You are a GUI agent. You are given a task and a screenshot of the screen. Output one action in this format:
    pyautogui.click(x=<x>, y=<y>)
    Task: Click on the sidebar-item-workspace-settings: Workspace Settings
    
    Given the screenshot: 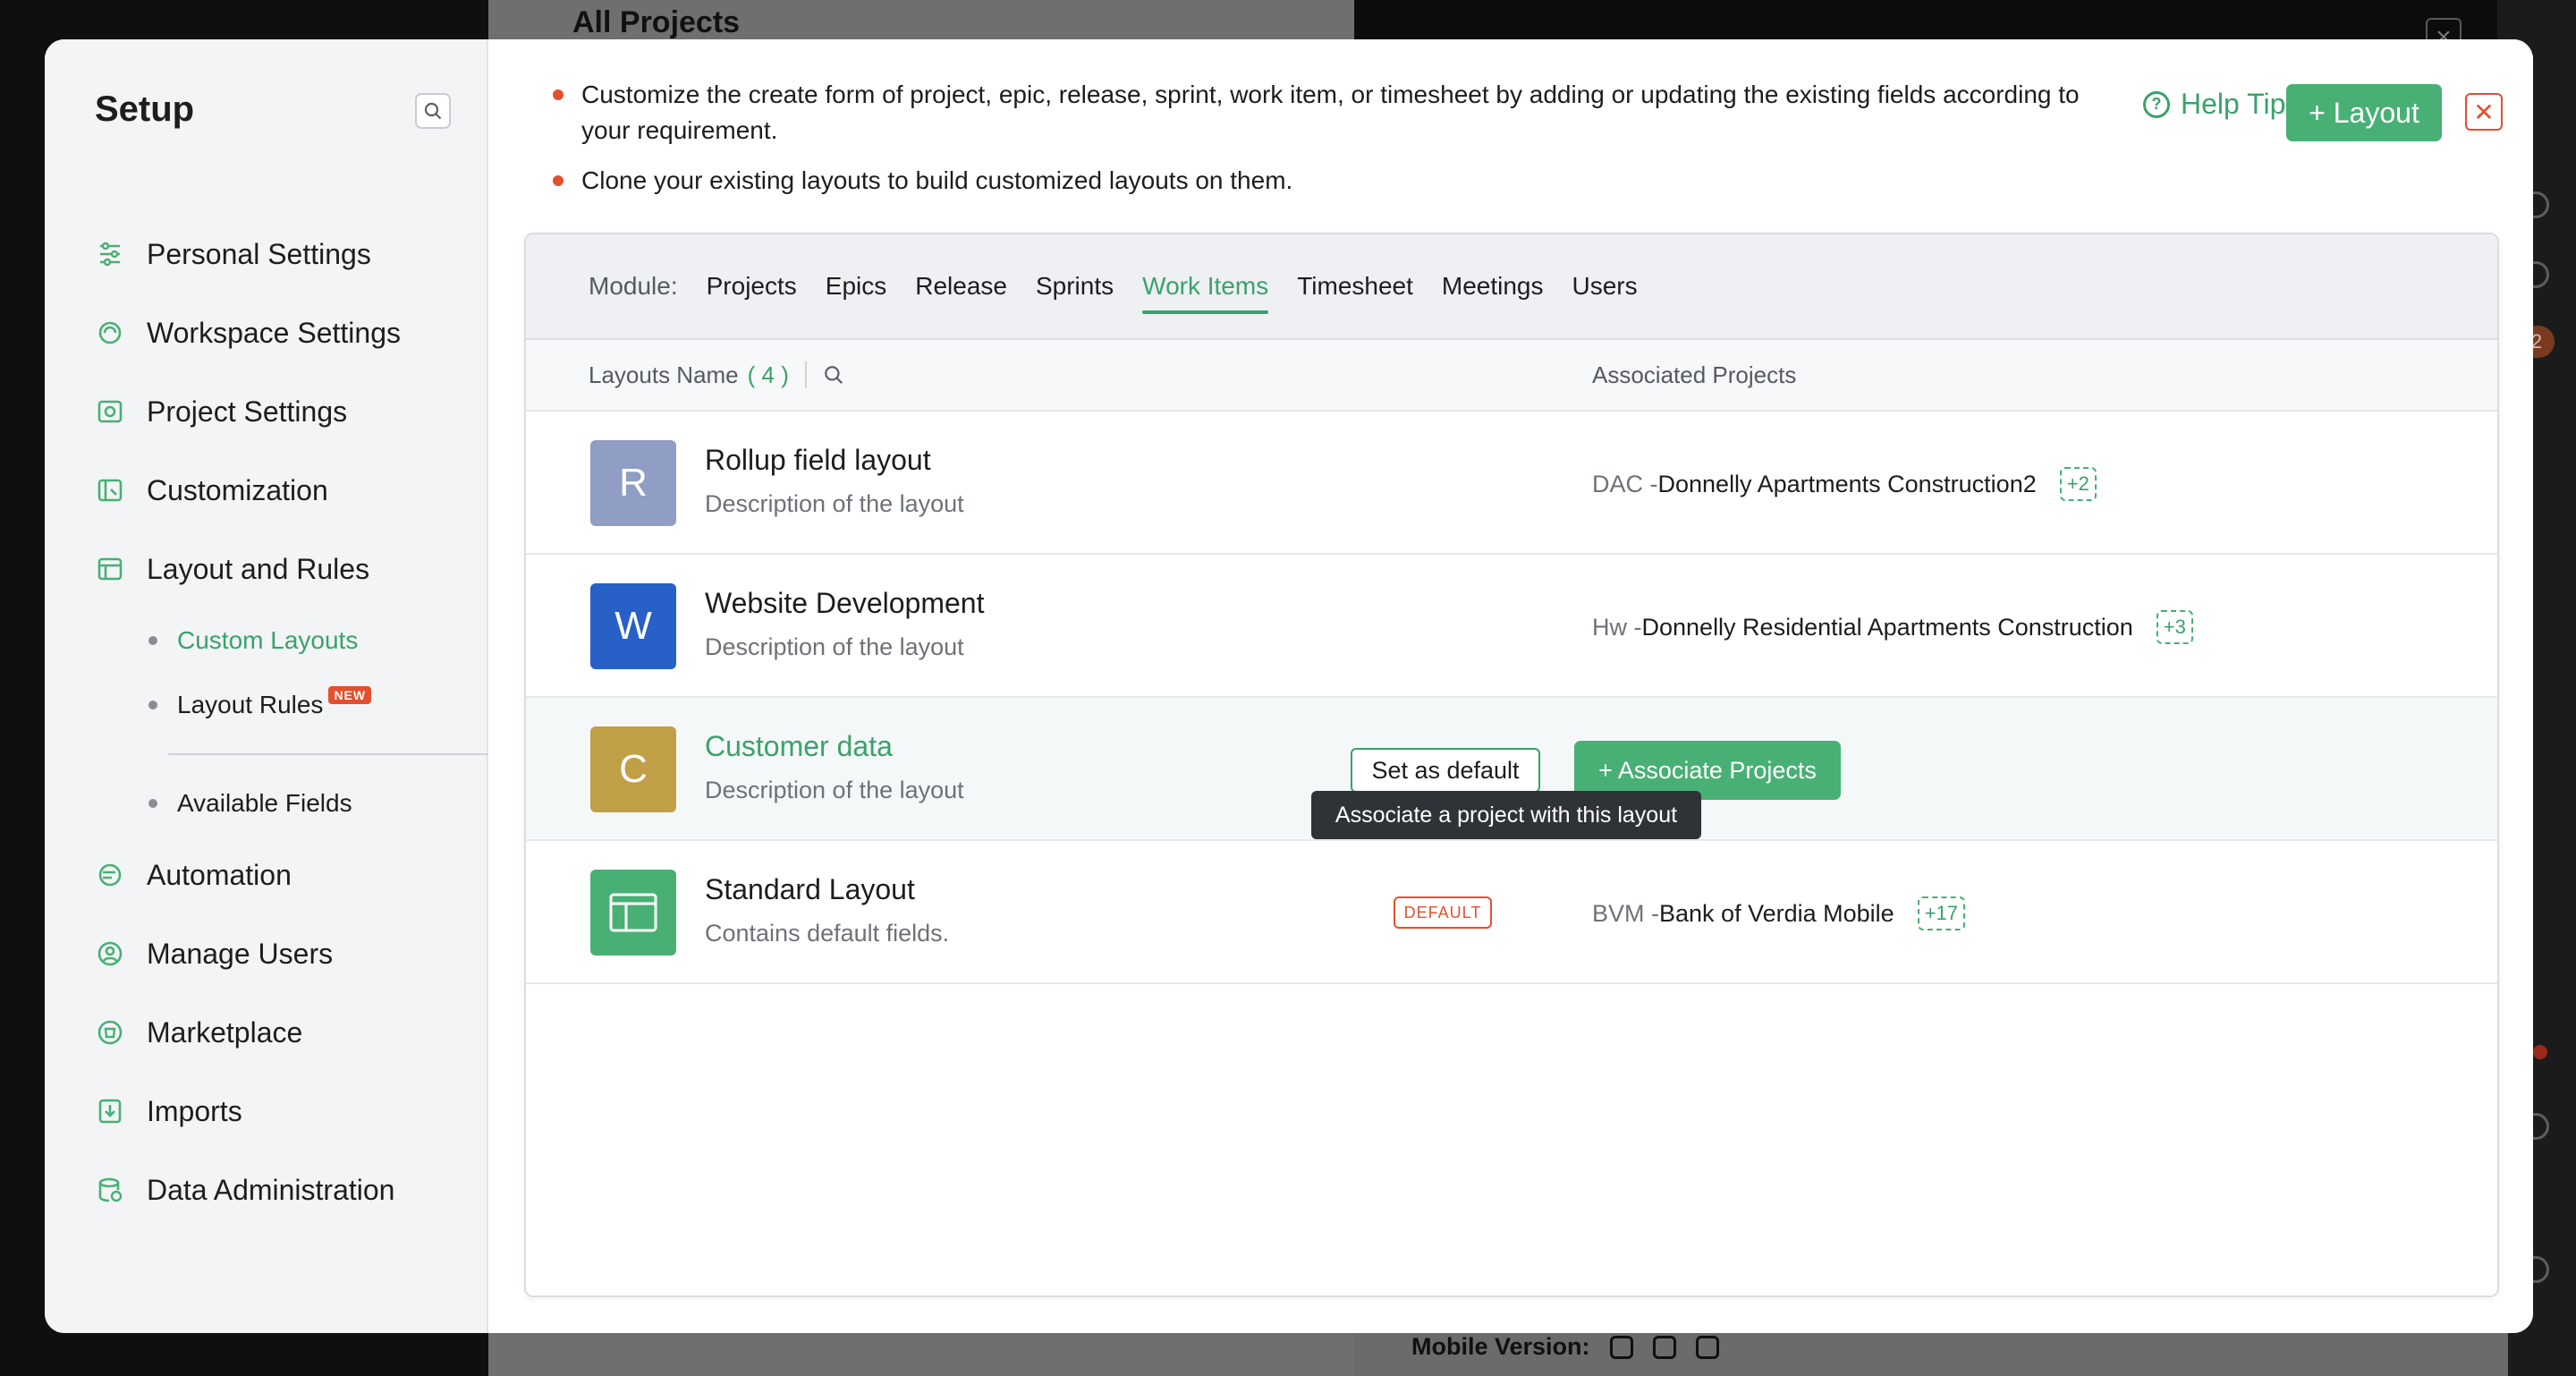 What is the action you would take?
    pyautogui.click(x=281, y=333)
    